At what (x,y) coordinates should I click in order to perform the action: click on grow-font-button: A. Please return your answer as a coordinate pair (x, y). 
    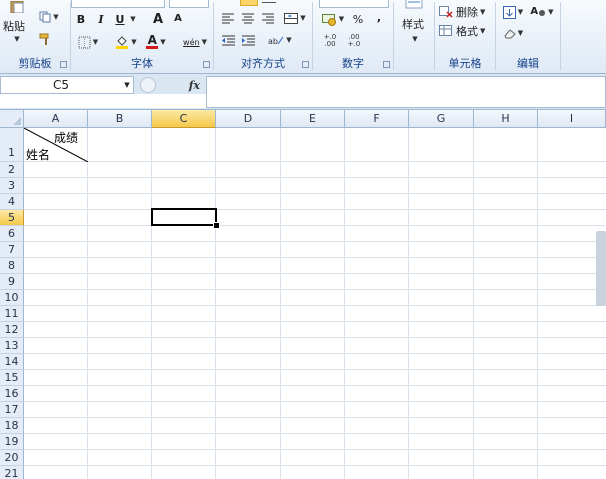
    Looking at the image, I should click on (158, 19).